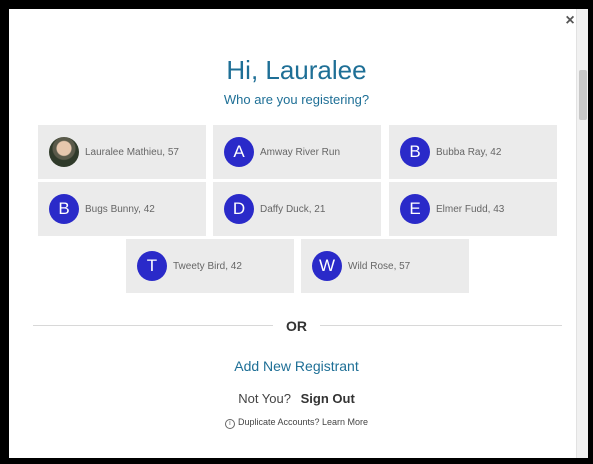 Image resolution: width=593 pixels, height=464 pixels. What do you see at coordinates (469, 152) in the screenshot?
I see `registrant-name: Bubba Ray, 42` at bounding box center [469, 152].